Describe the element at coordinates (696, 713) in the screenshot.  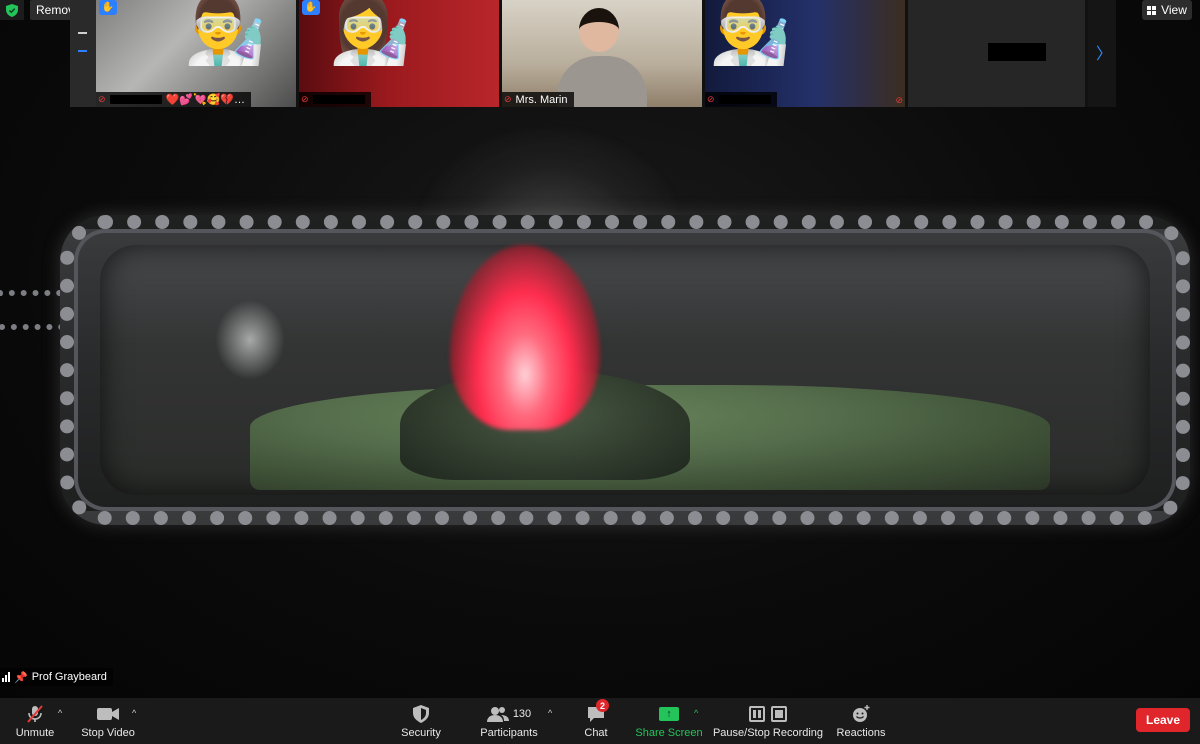
I see `share-options-caret-icon: ^` at that location.